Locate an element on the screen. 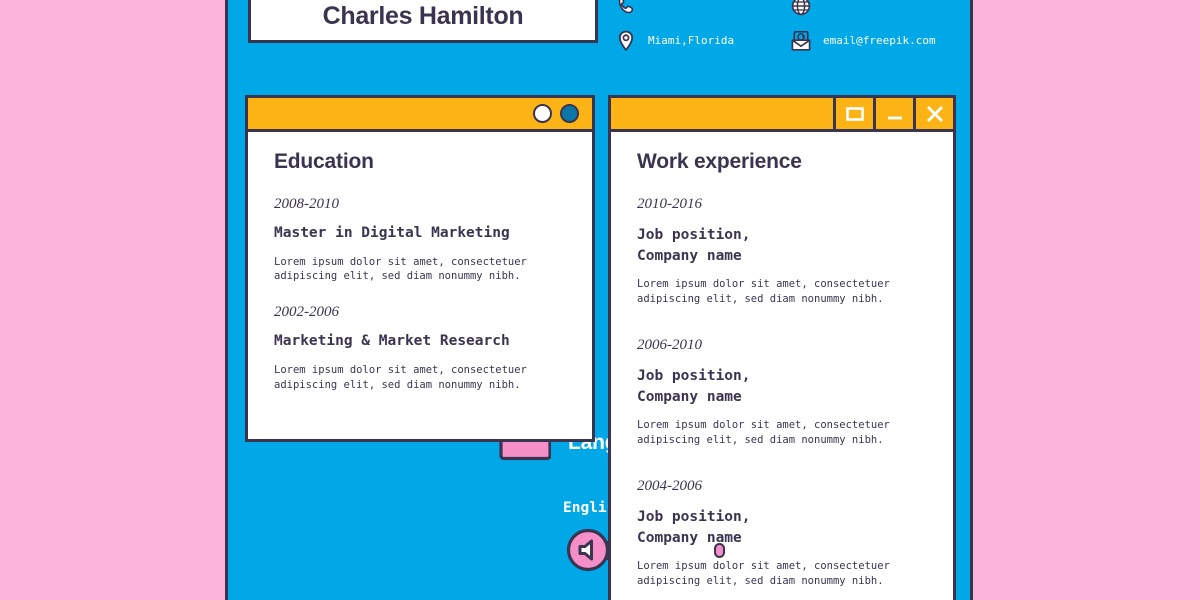 The image size is (1200, 600). contact-item-location: Miami,Florida is located at coordinates (700, 40).